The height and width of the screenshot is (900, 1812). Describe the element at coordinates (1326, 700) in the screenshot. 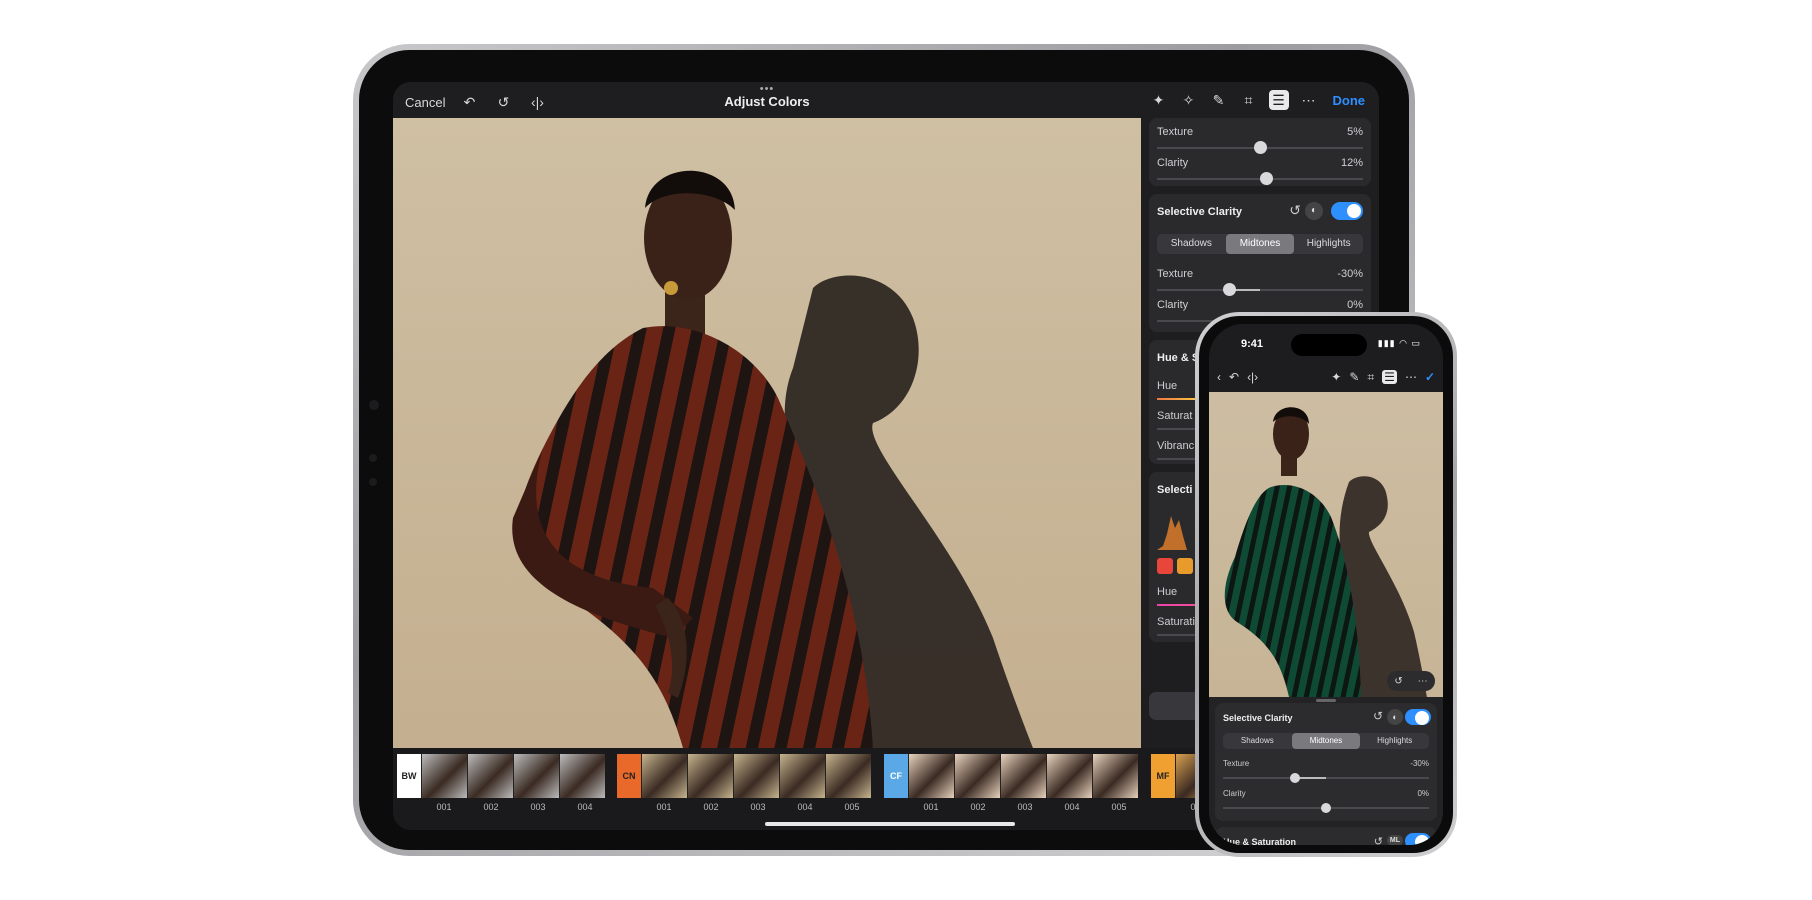

I see `sheet-grabber` at that location.